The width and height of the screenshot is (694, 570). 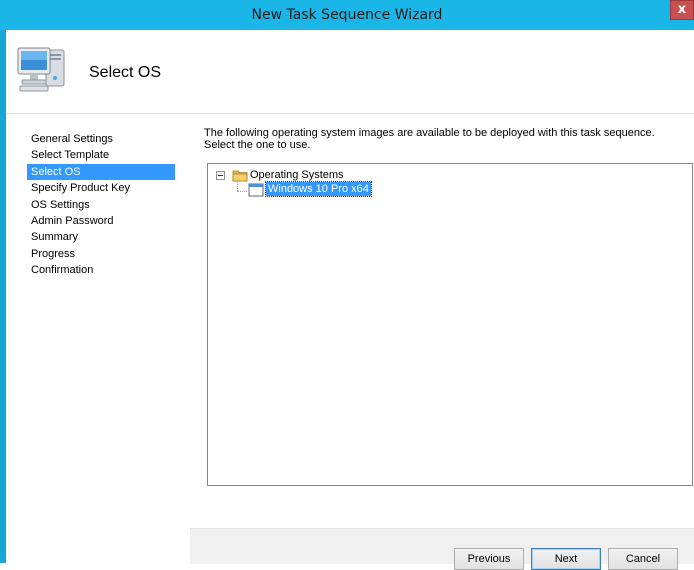 I want to click on computer-icon, so click(x=41, y=69).